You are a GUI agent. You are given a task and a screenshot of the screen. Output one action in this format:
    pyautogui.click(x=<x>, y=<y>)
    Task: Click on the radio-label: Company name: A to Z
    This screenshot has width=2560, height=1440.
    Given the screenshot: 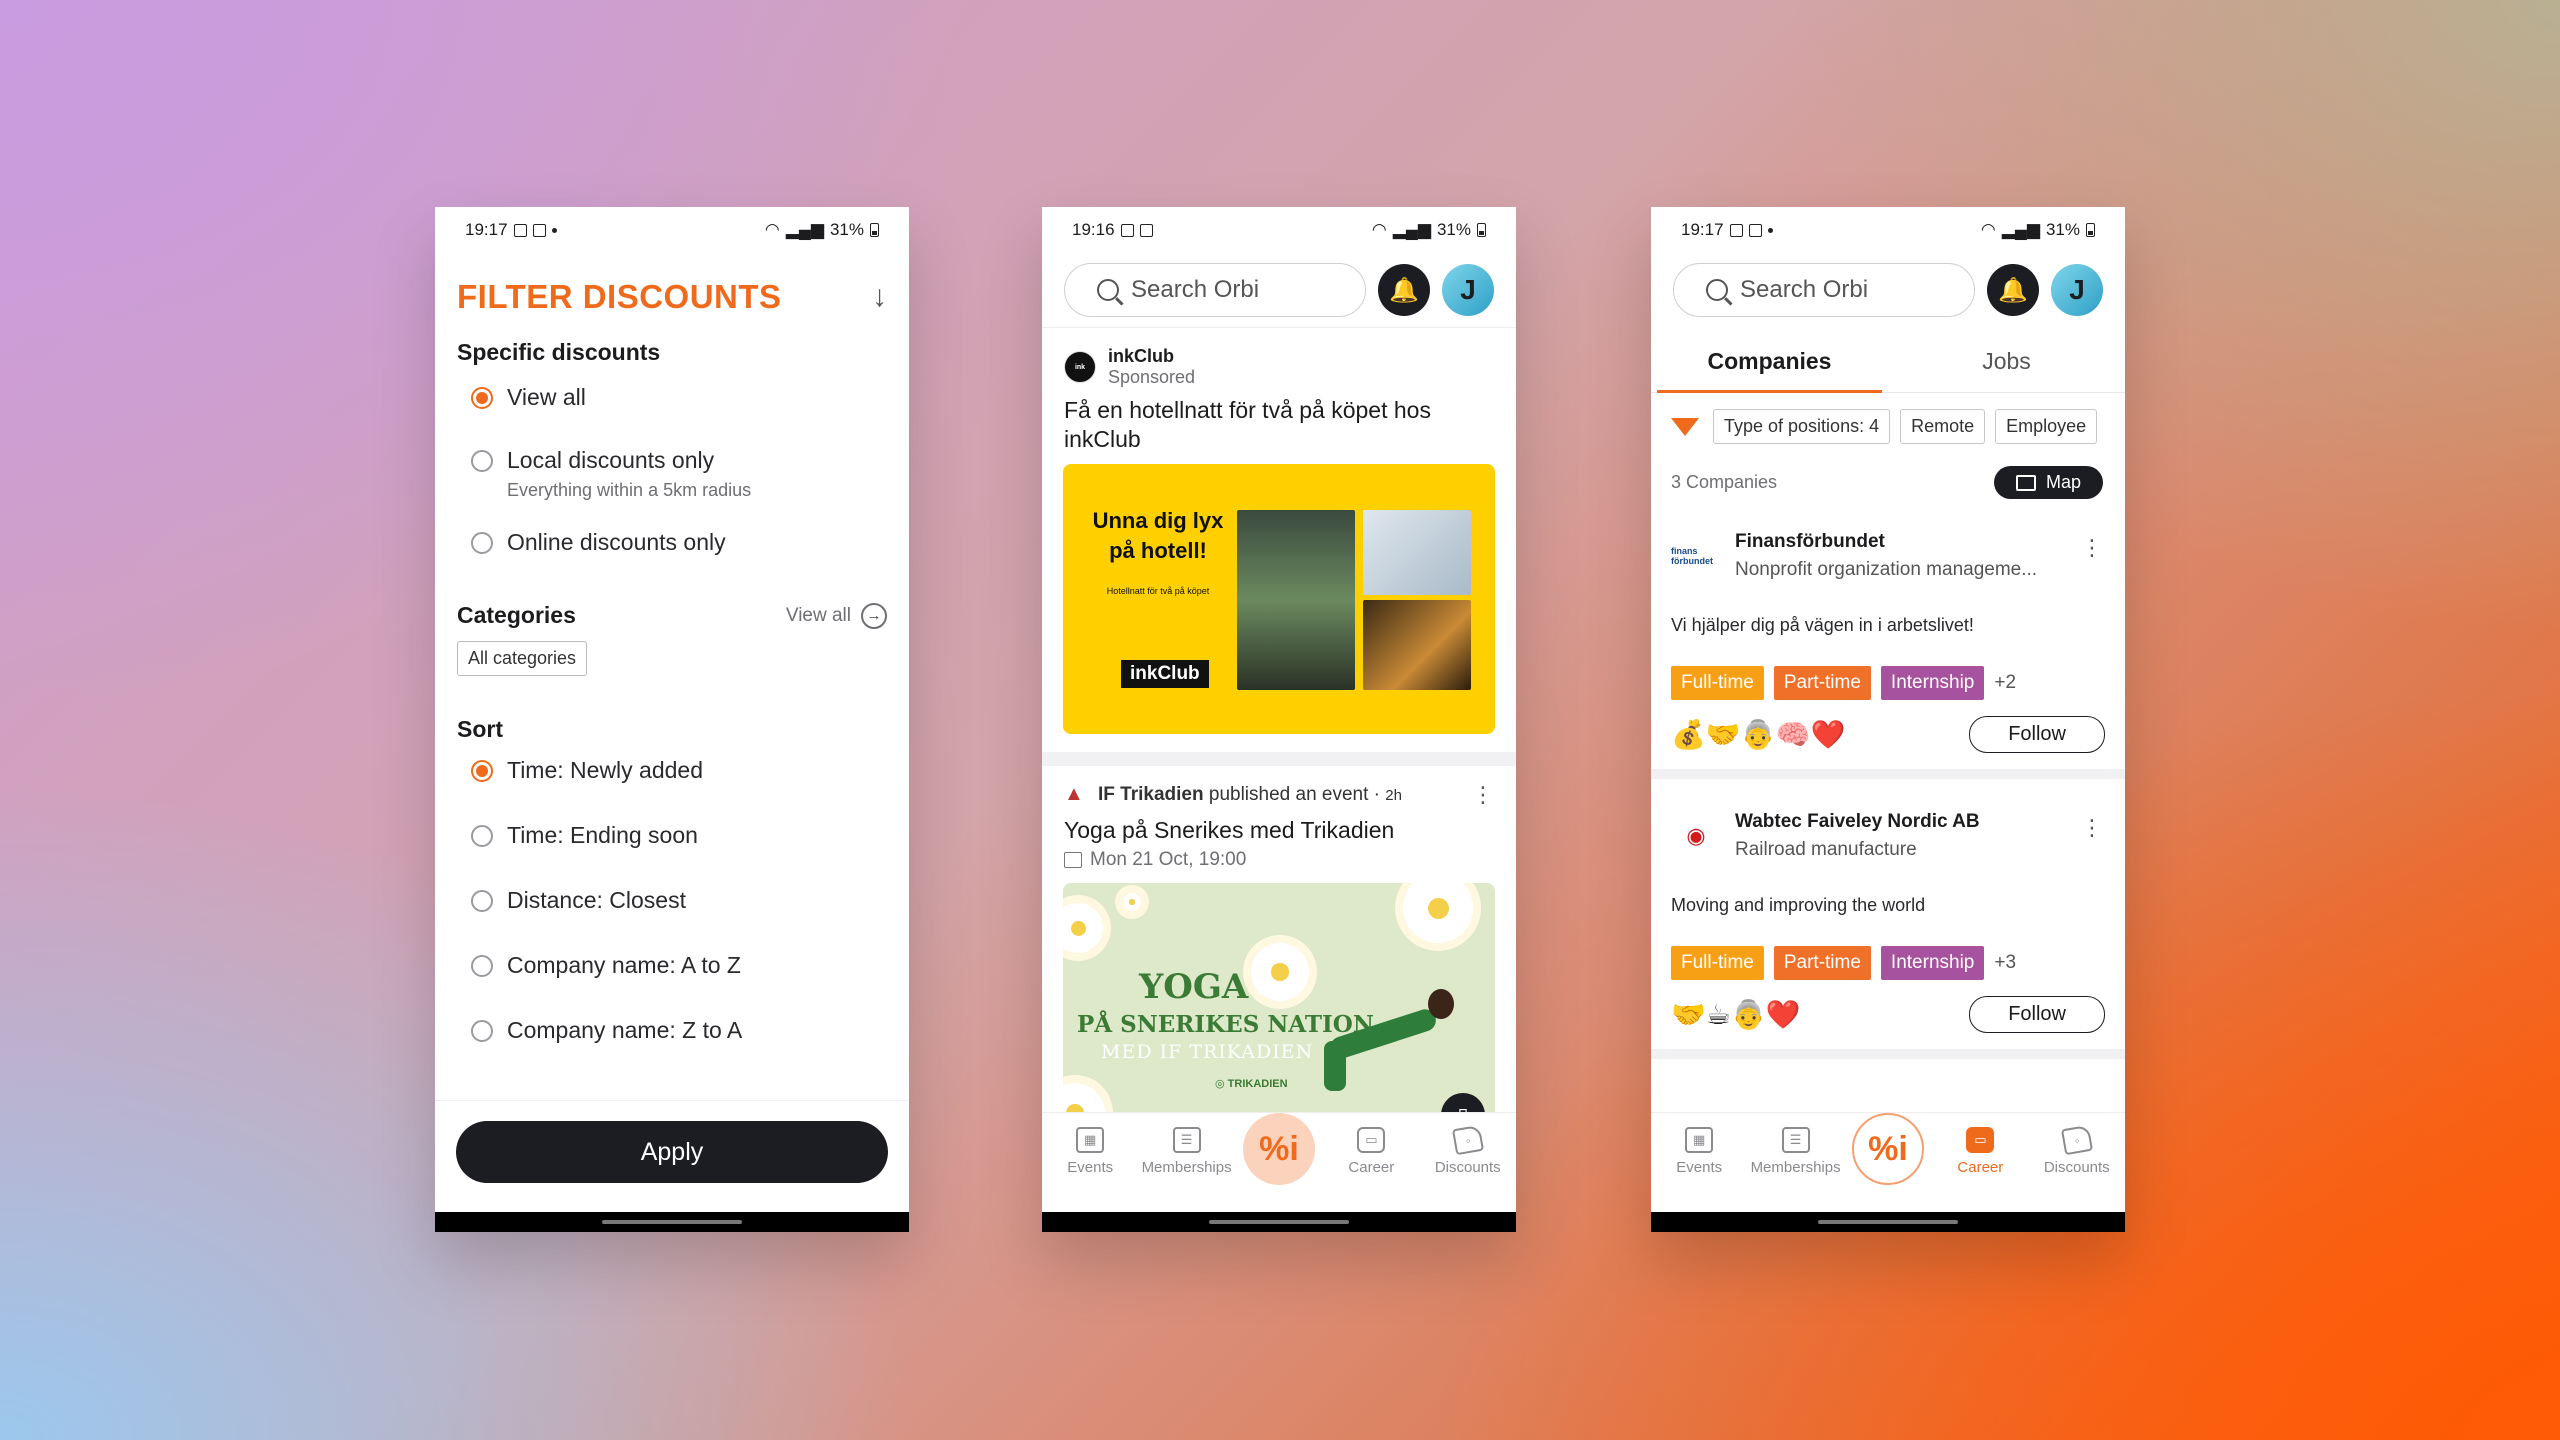 What is the action you would take?
    pyautogui.click(x=624, y=965)
    